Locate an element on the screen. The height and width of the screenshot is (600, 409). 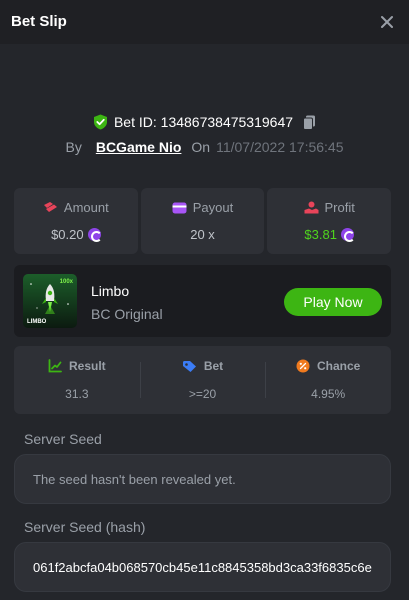
header-title: Bet Slip is located at coordinates (39, 21).